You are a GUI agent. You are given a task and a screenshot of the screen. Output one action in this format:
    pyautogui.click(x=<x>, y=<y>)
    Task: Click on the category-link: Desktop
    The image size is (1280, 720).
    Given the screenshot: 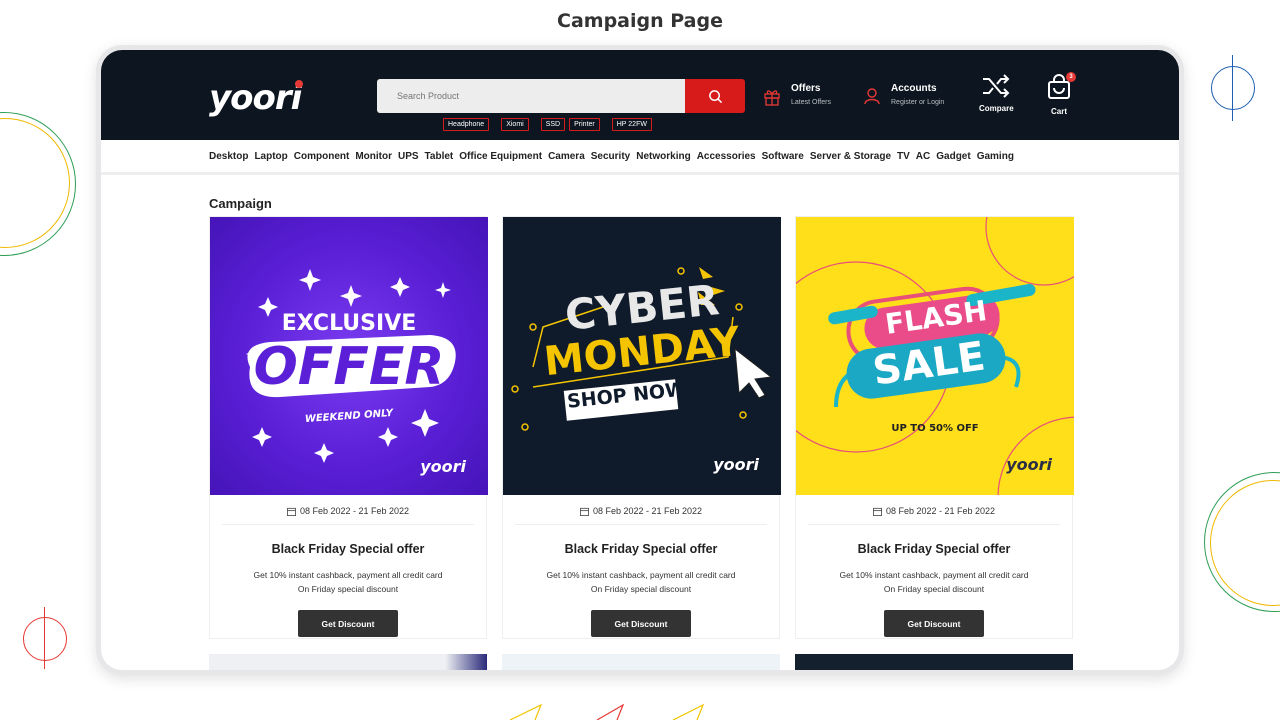 What is the action you would take?
    pyautogui.click(x=228, y=156)
    